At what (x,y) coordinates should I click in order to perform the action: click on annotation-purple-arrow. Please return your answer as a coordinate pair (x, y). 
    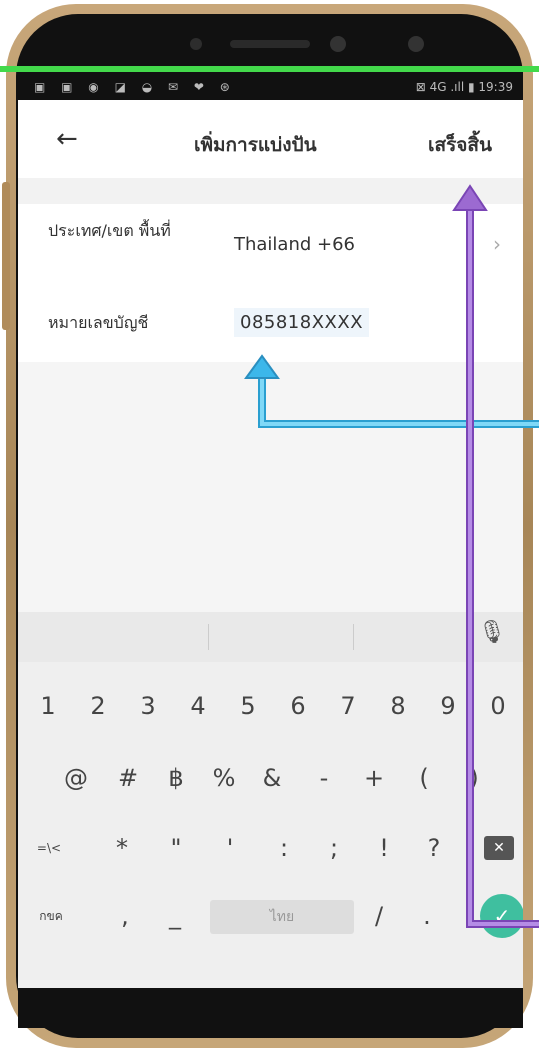
    Looking at the image, I should click on (502, 566).